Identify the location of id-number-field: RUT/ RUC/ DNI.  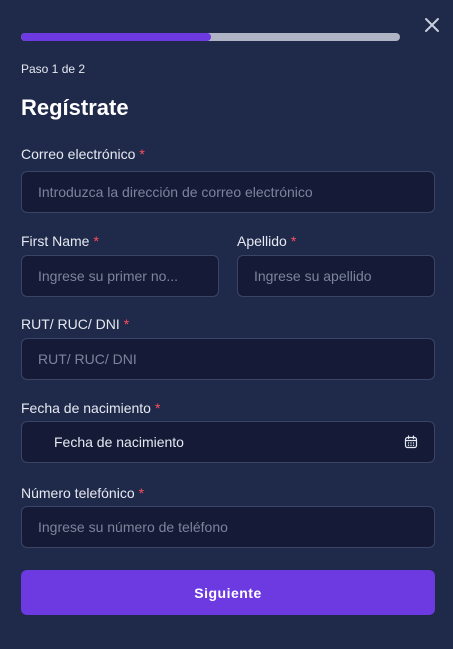
(228, 359).